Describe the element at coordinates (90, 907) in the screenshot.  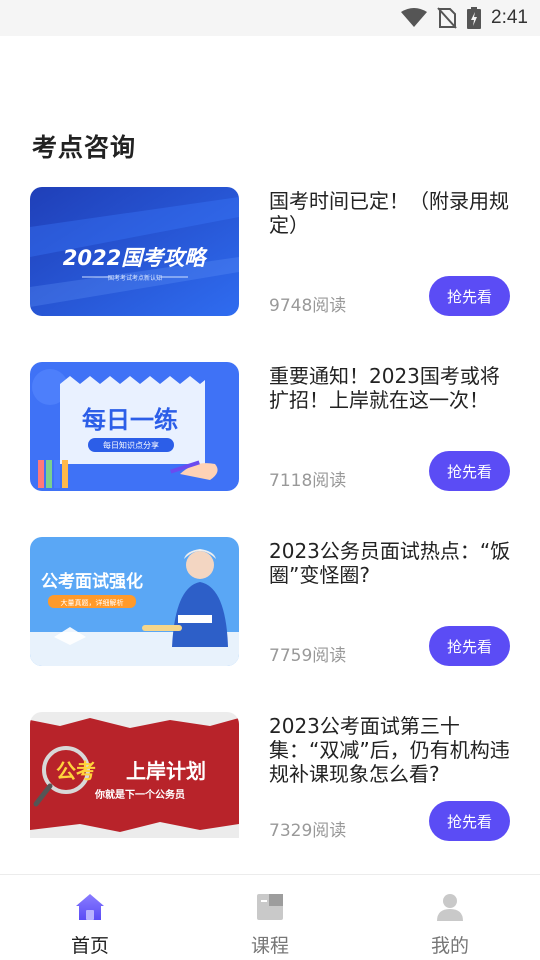
I see `home-icon` at that location.